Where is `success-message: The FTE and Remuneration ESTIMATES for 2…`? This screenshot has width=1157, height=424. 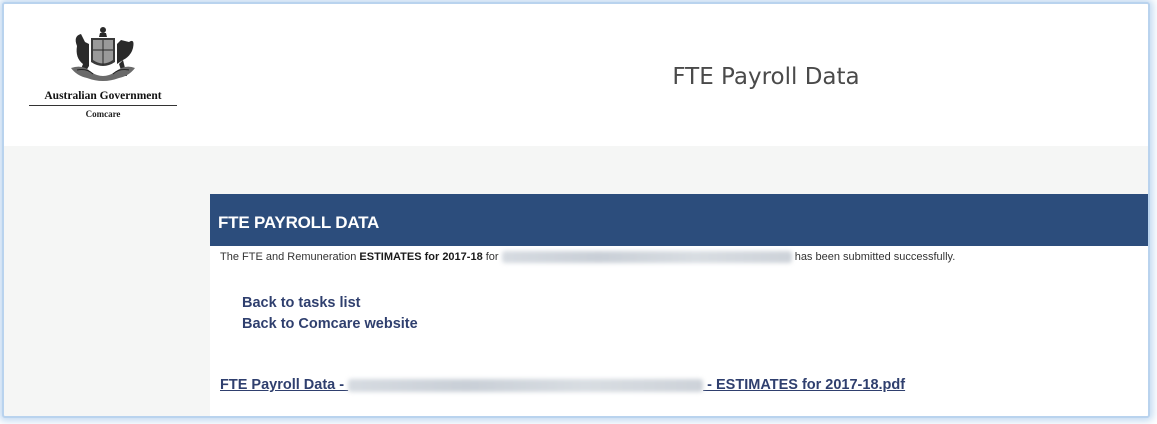
success-message: The FTE and Remuneration ESTIMATES for 2… is located at coordinates (679, 255).